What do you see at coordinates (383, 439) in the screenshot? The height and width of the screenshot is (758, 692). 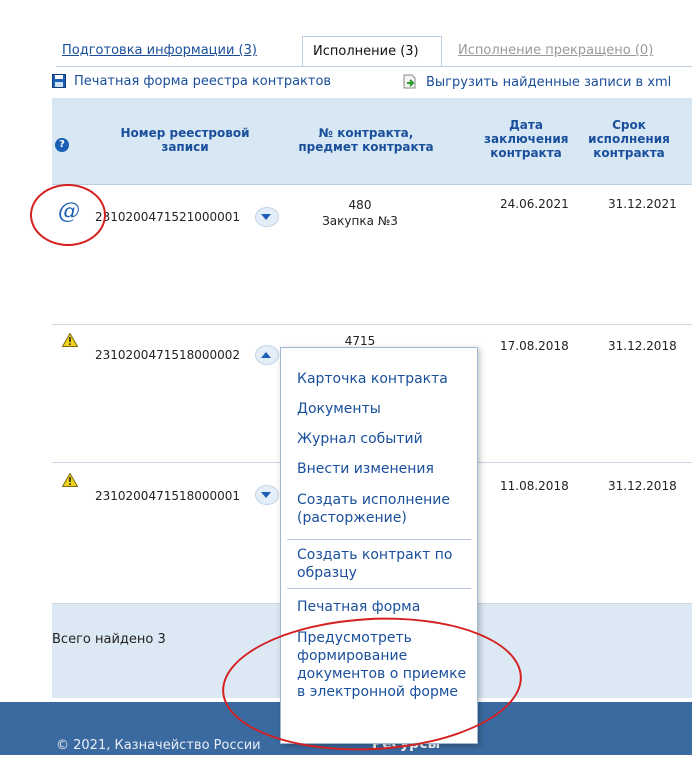 I see `menu-item-event-log: Журнал событий` at bounding box center [383, 439].